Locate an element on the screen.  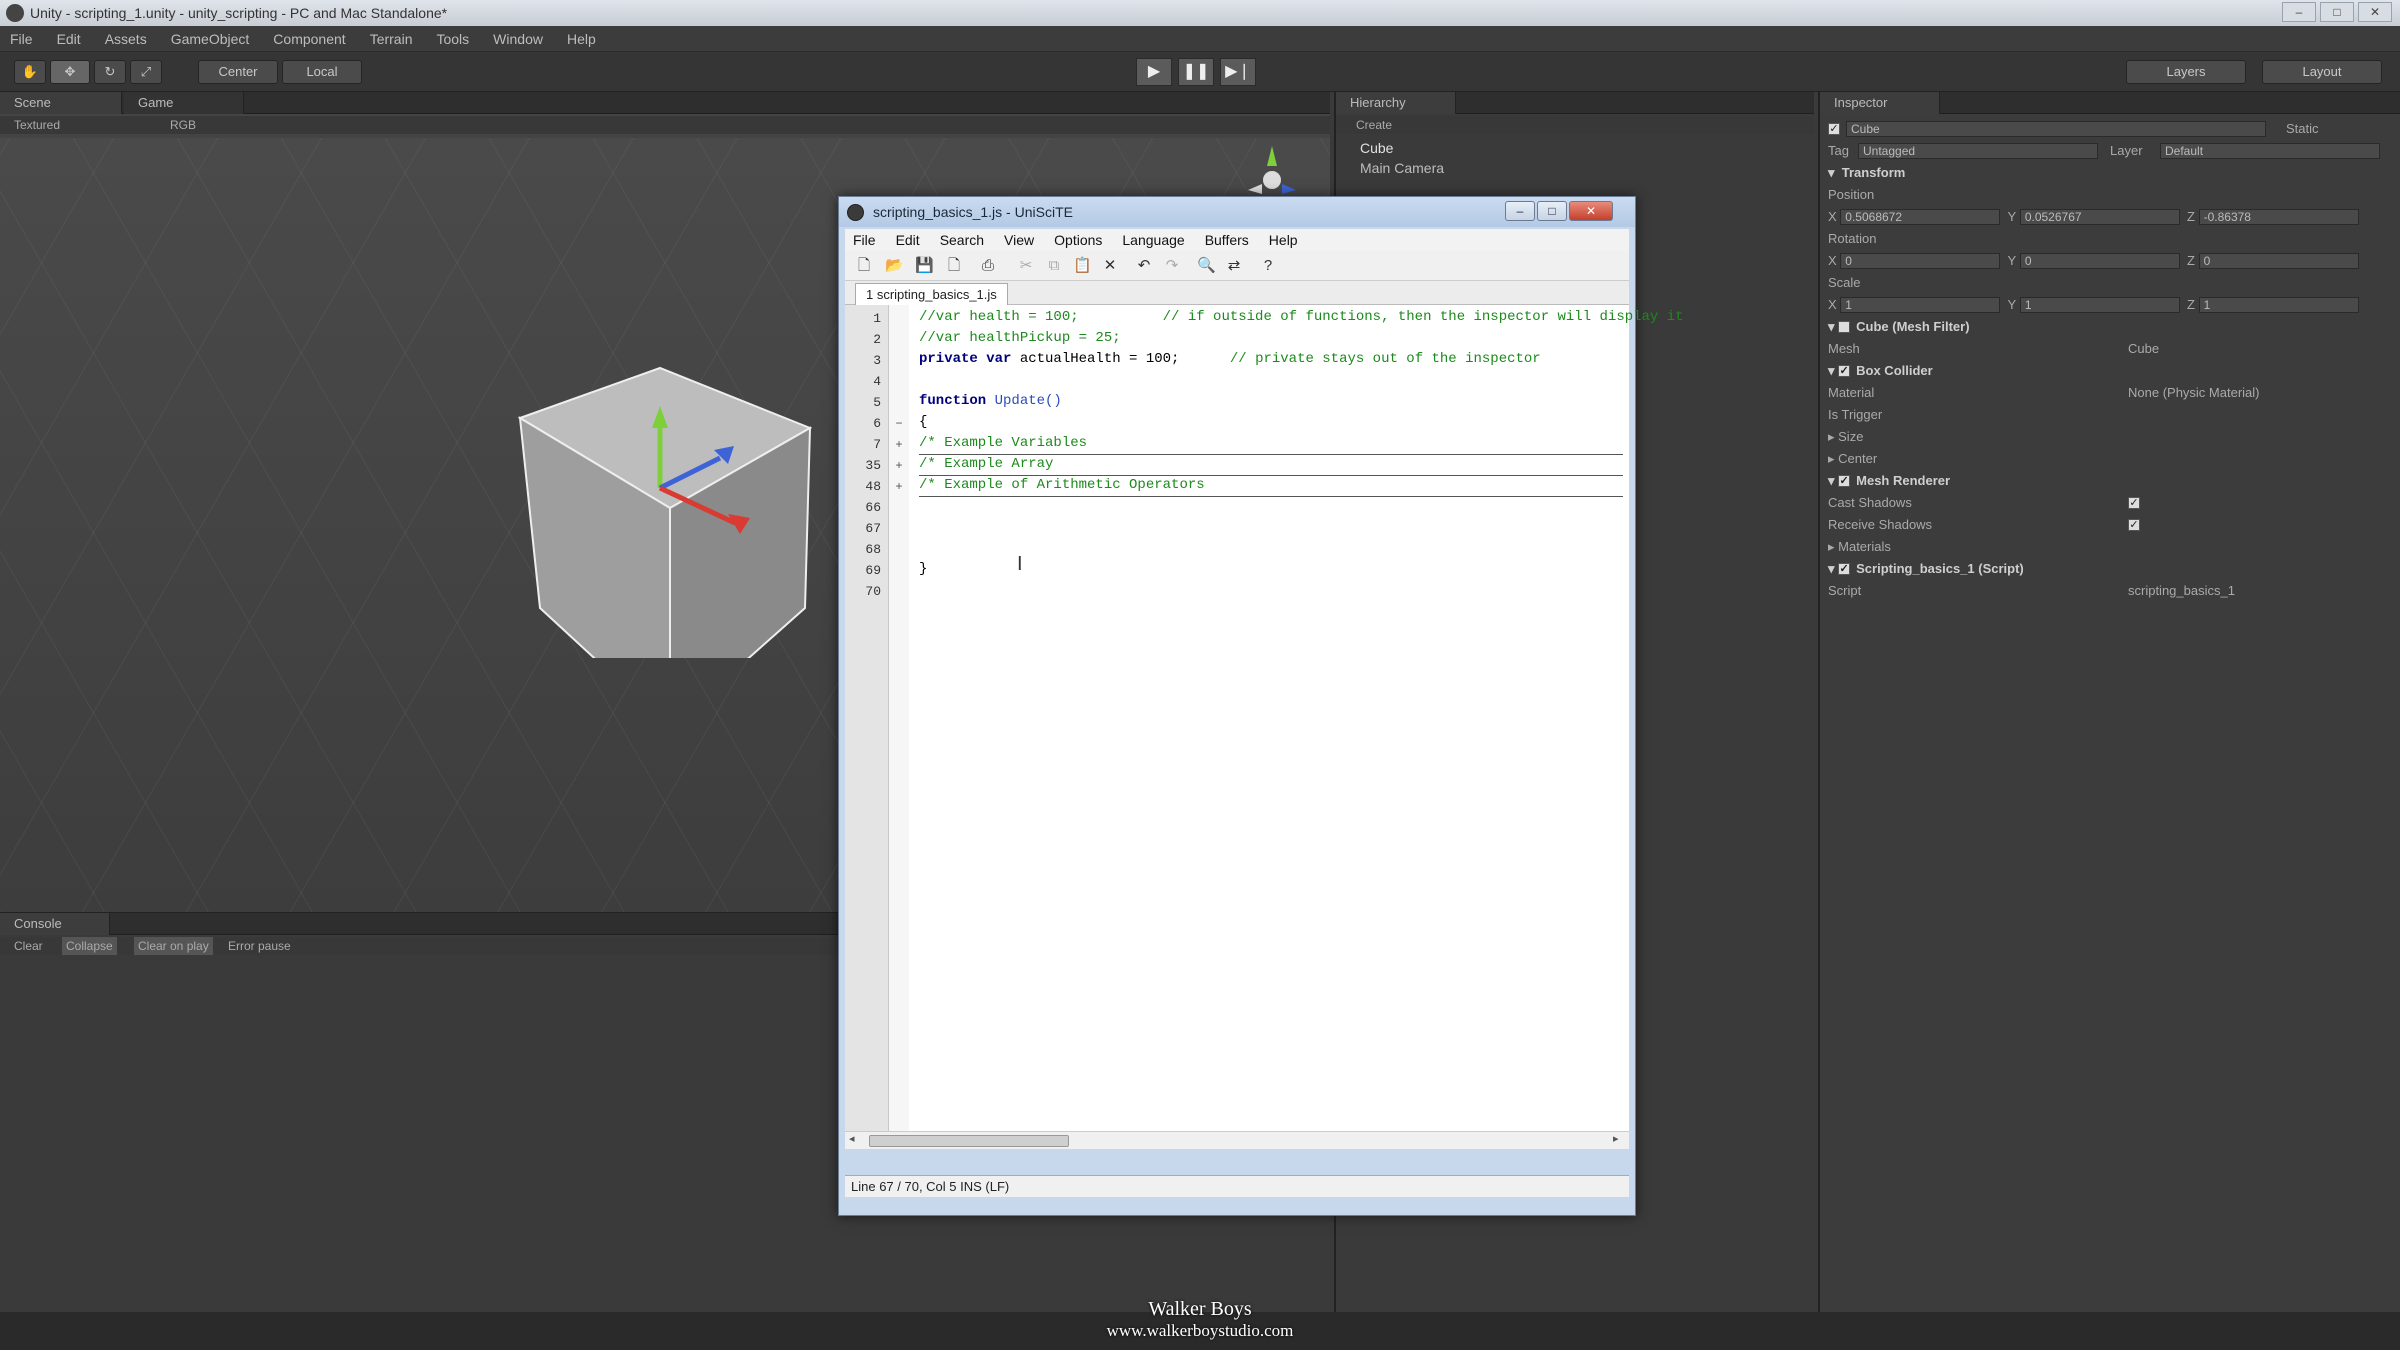
transform-header: ▾ Transform is located at coordinates (2111, 173).